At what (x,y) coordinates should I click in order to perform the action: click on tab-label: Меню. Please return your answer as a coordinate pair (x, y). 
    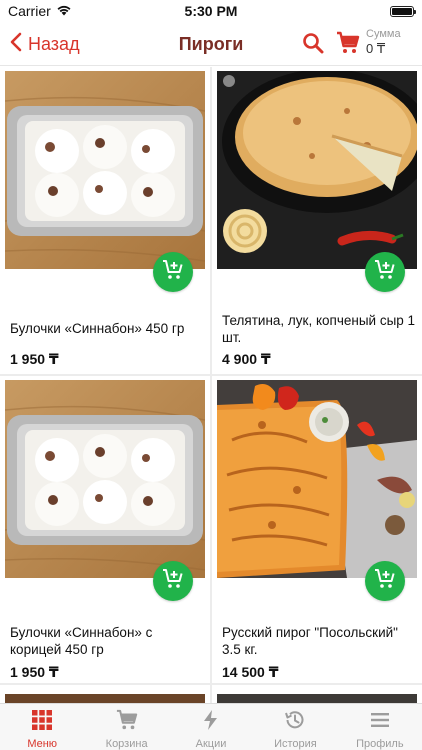
    Looking at the image, I should click on (42, 744).